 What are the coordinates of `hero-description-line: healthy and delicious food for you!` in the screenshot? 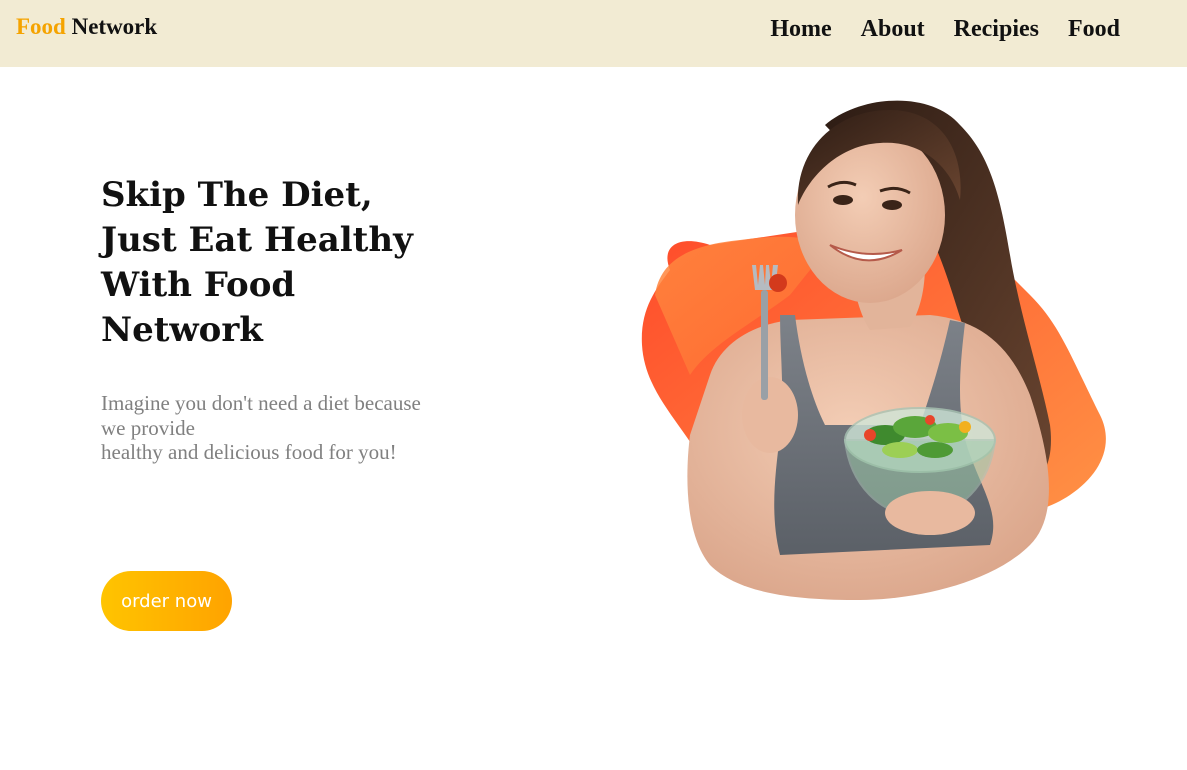 It's located at (249, 452).